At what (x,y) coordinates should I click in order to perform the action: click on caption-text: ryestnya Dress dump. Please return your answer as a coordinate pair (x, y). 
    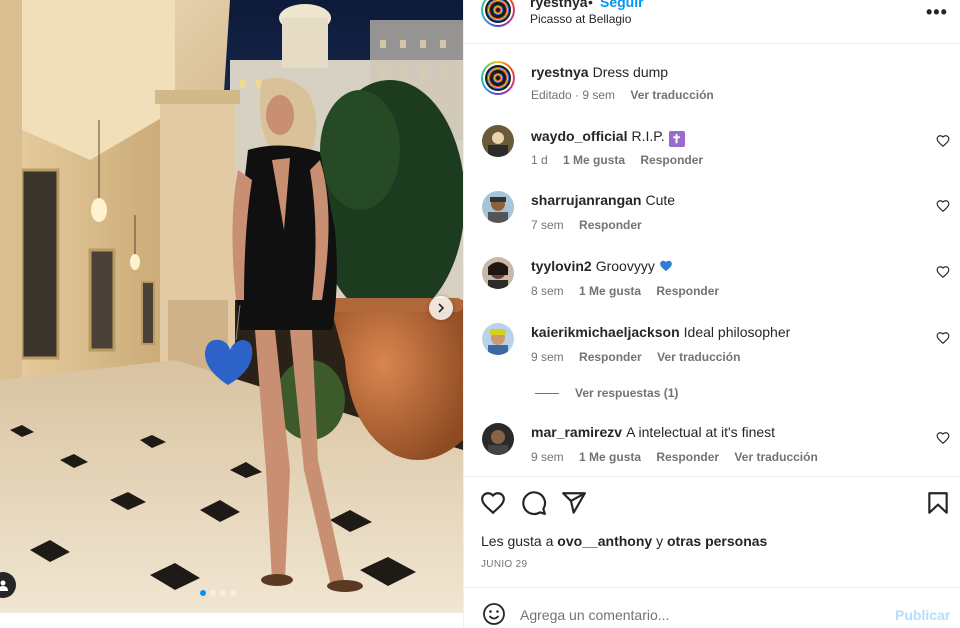
    Looking at the image, I should click on (599, 72).